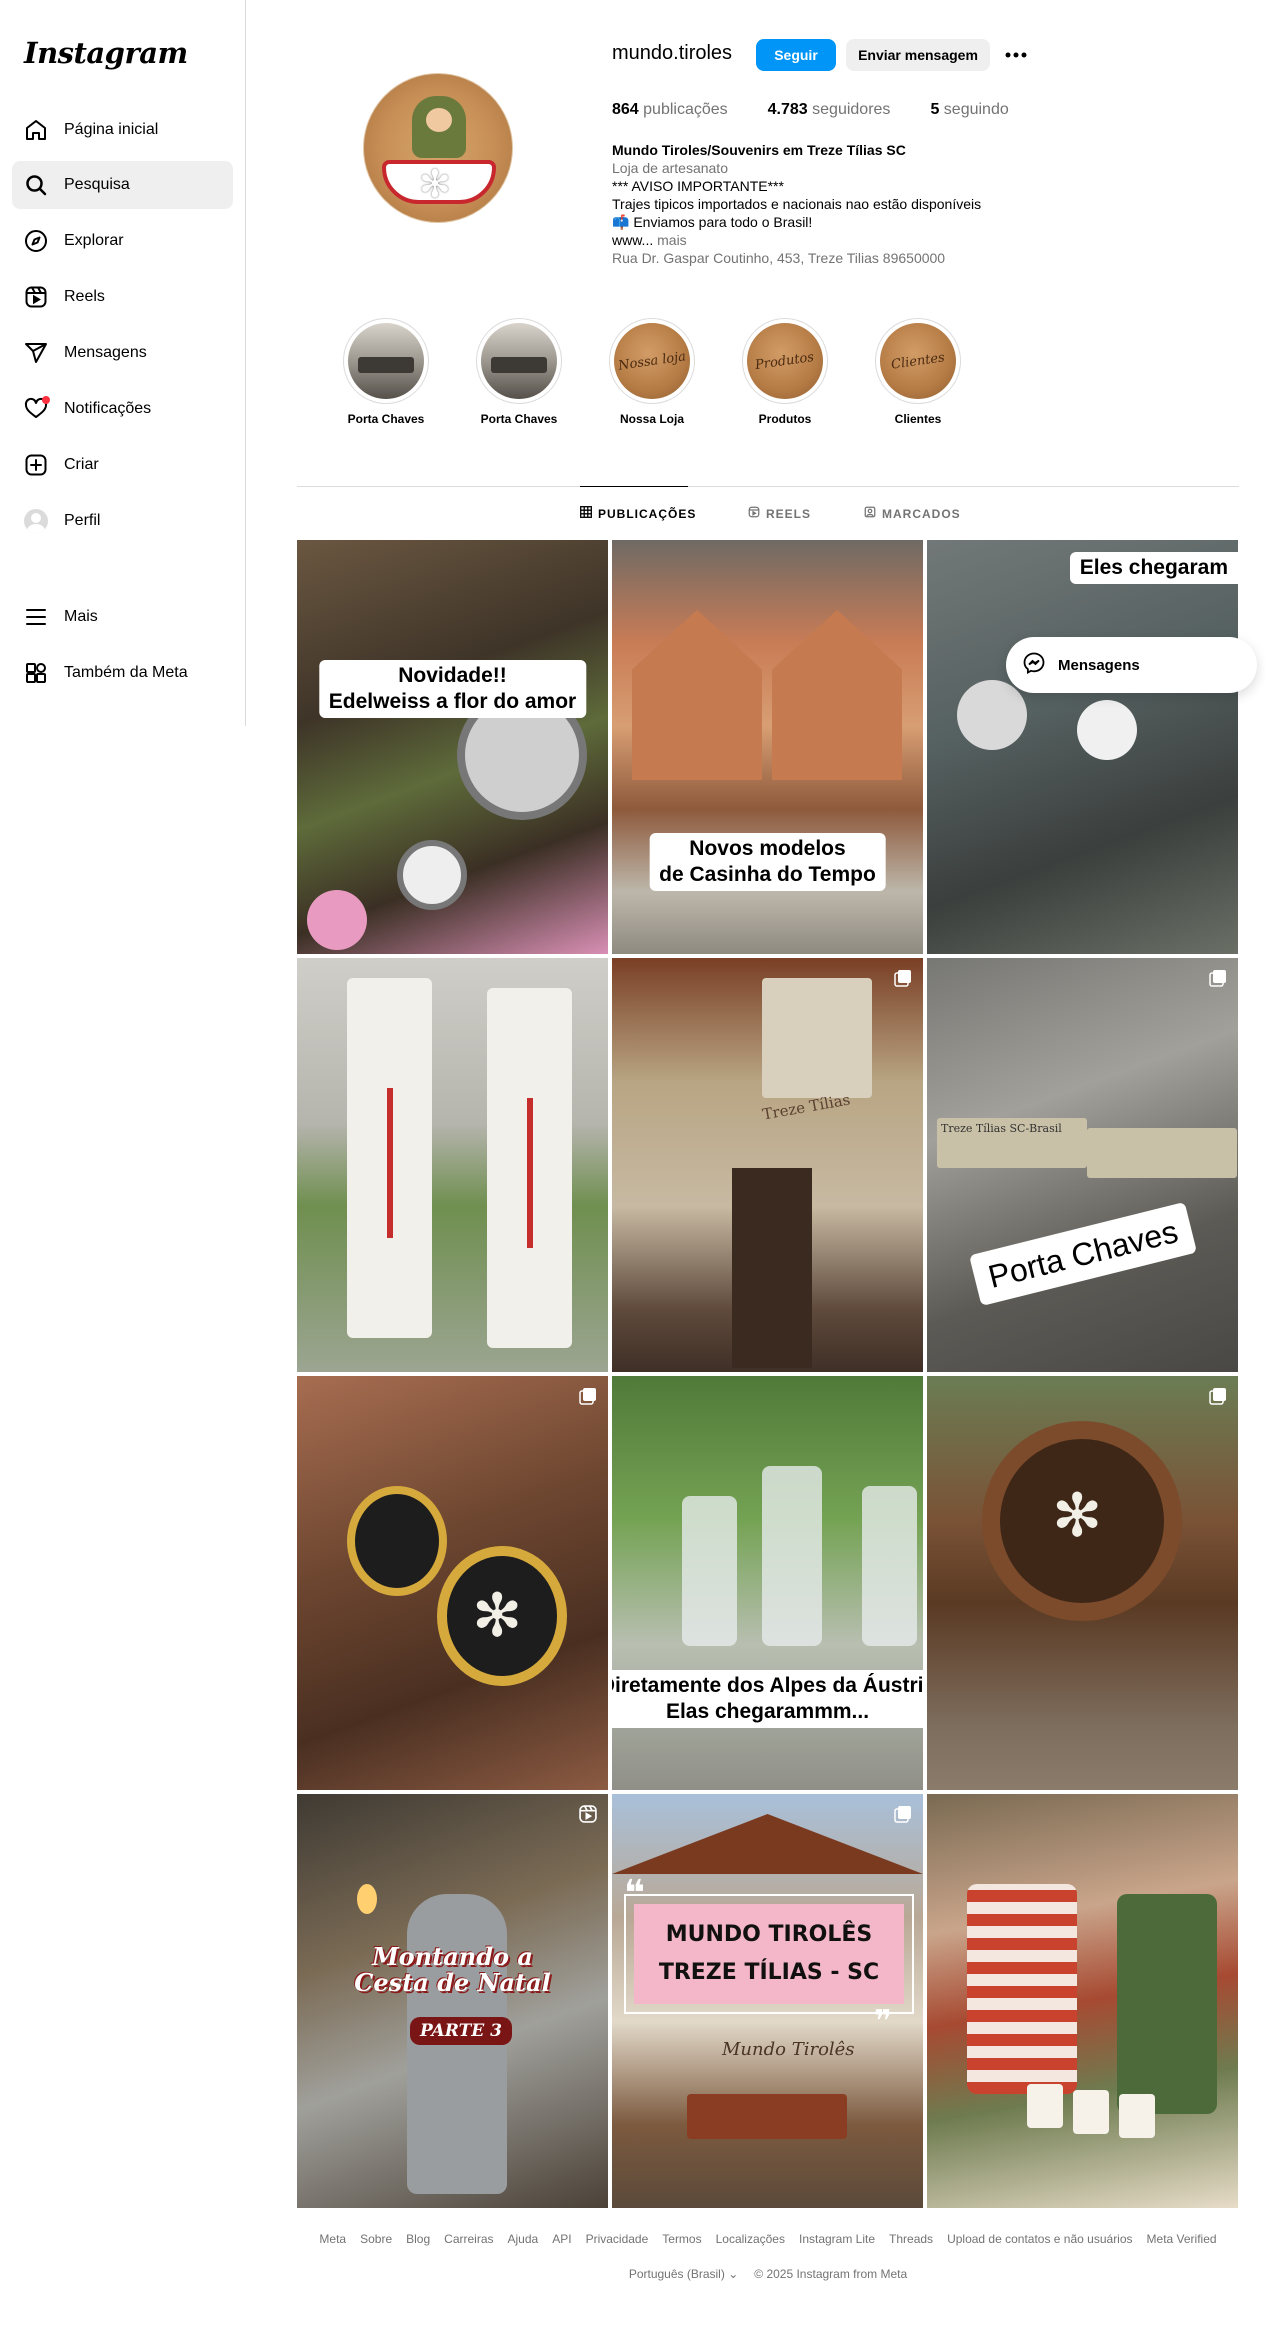 This screenshot has height=2327, width=1265. I want to click on following-stat: 5 seguindo, so click(969, 110).